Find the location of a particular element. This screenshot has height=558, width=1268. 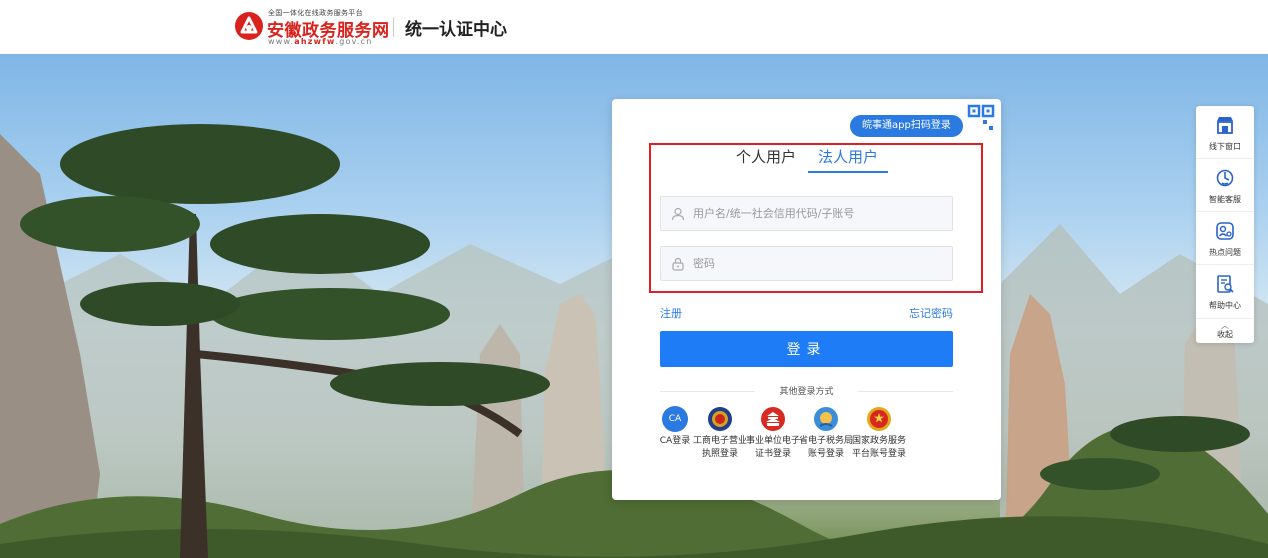

toolbar-collapse-button: ︿ 收起 is located at coordinates (1225, 330).